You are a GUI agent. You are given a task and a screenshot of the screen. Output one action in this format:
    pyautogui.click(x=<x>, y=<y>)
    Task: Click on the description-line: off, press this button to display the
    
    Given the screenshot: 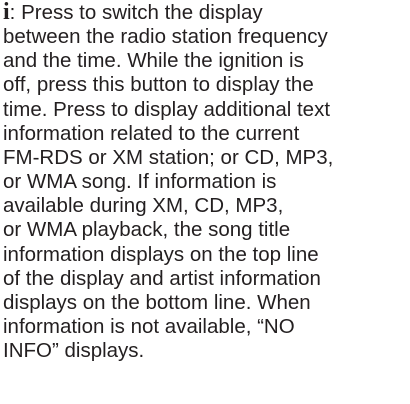 What is the action you would take?
    pyautogui.click(x=158, y=85)
    